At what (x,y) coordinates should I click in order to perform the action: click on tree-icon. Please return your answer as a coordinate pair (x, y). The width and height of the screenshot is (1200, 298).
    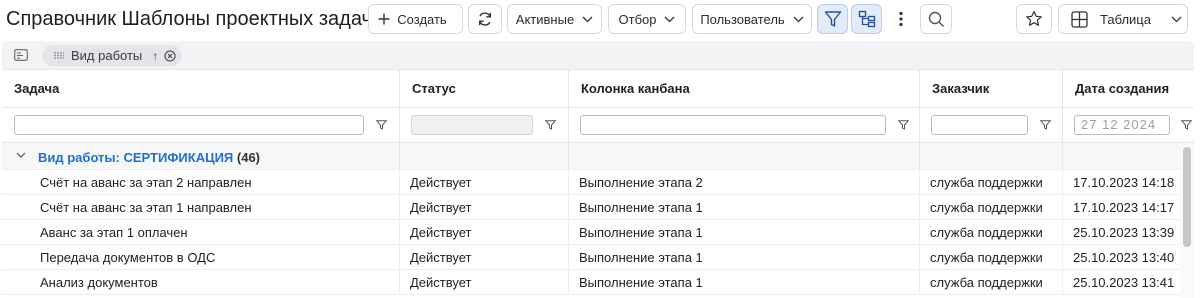
    Looking at the image, I should click on (866, 19).